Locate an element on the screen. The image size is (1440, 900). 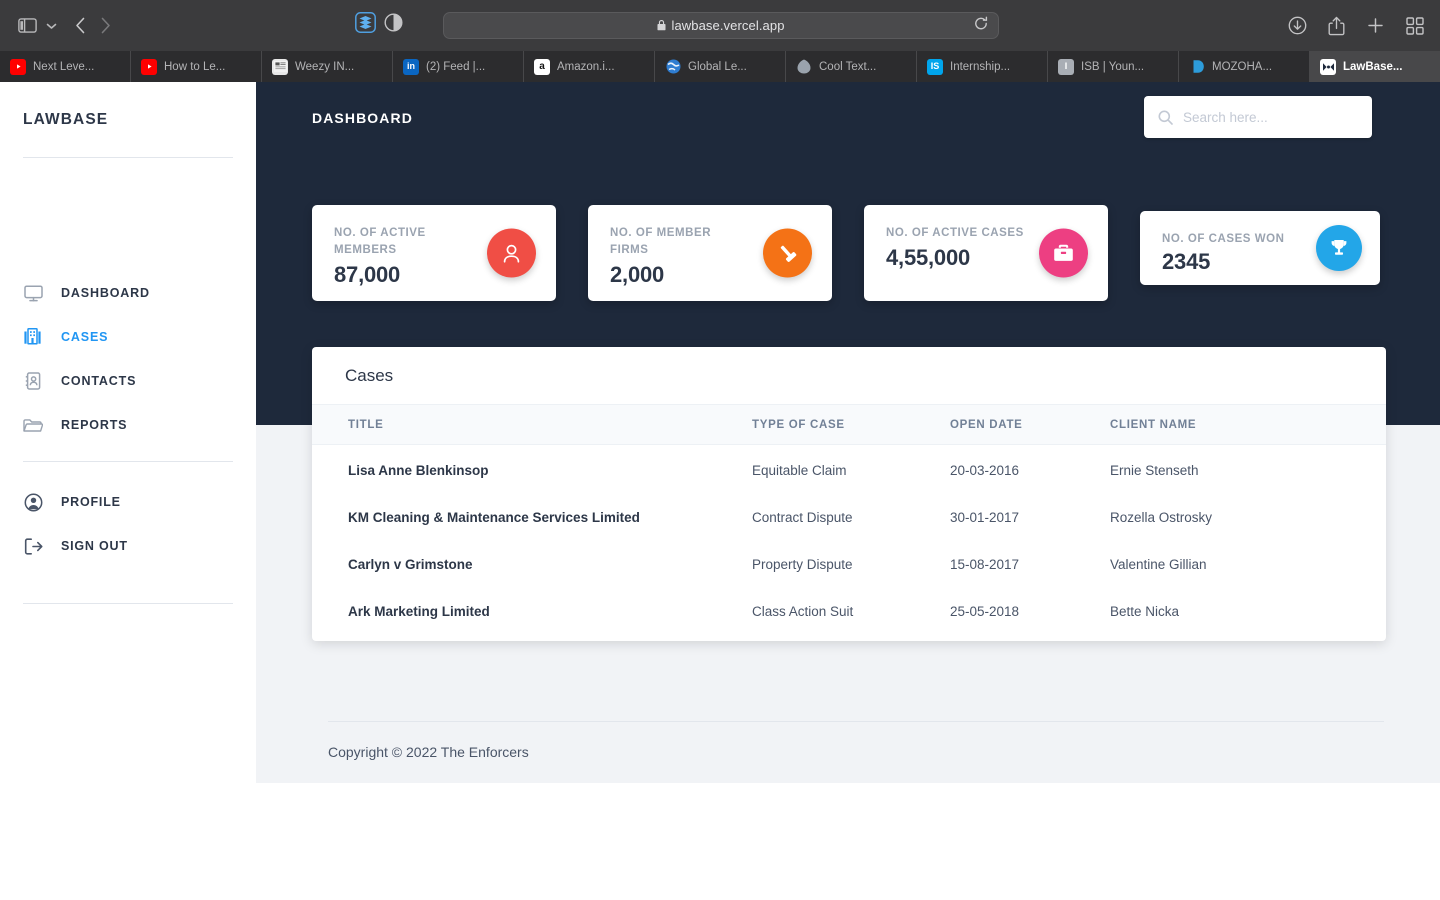
search-box is located at coordinates (1258, 117).